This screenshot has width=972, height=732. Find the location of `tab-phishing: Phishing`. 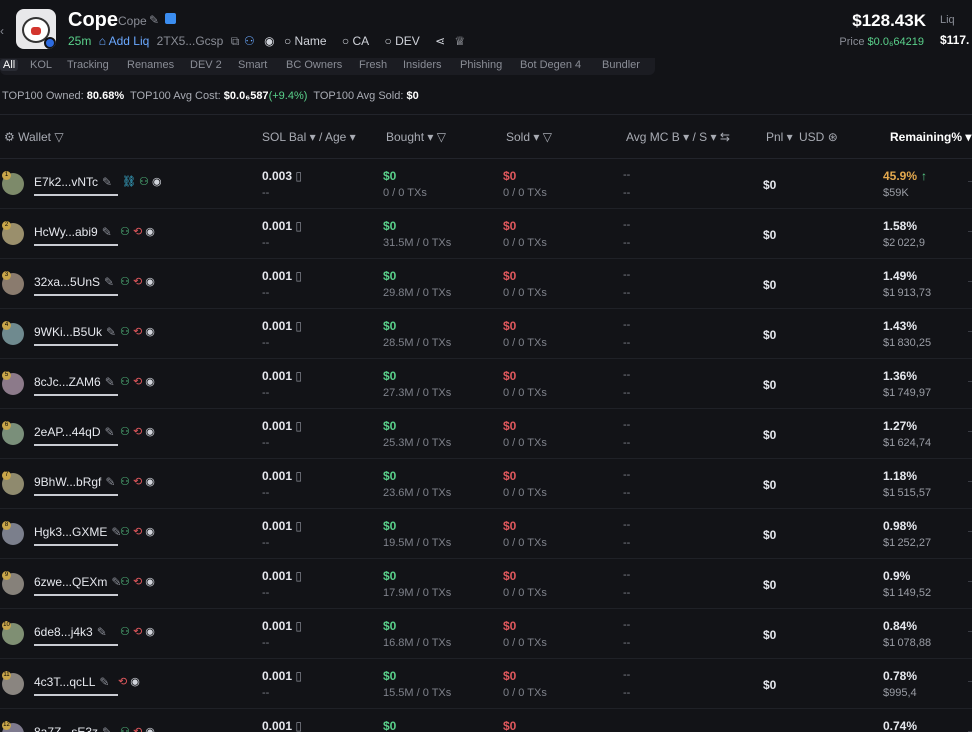

tab-phishing: Phishing is located at coordinates (481, 65).